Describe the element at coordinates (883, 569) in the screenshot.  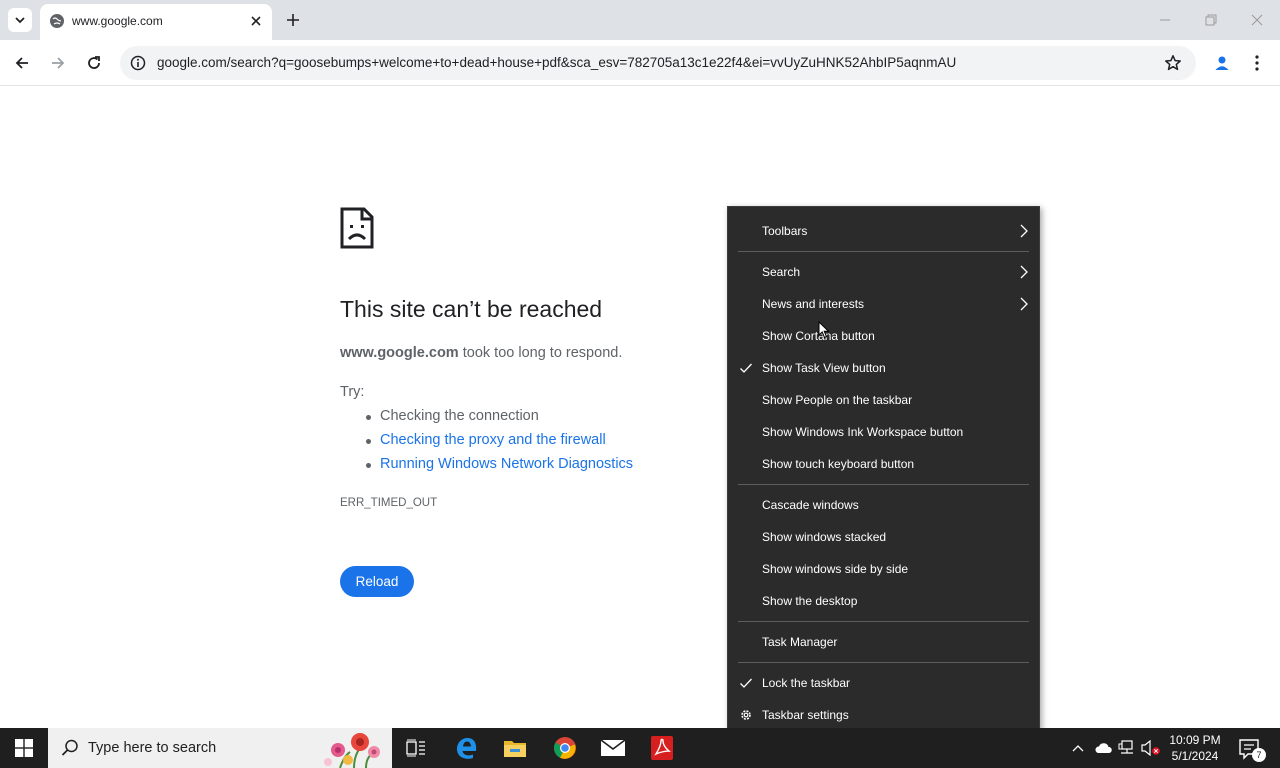
I see `menu-item-windows-side-by-side: Show windows side by side` at that location.